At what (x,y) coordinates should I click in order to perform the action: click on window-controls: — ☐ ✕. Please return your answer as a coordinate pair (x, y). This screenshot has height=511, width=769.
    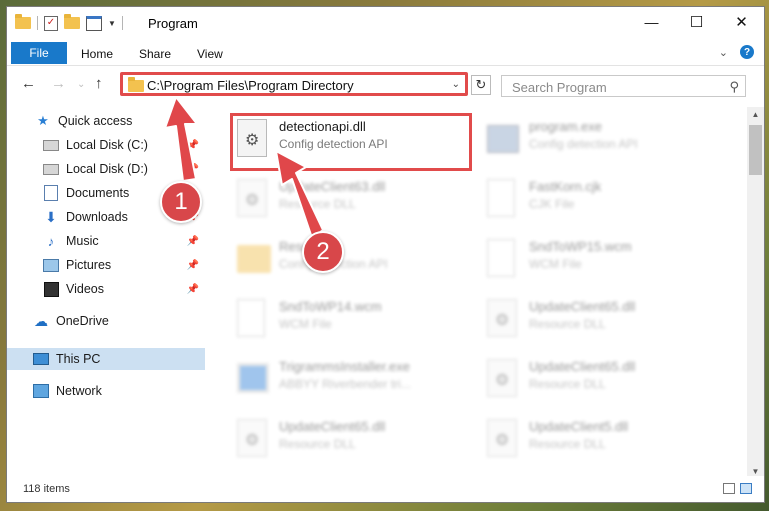
    Looking at the image, I should click on (696, 22).